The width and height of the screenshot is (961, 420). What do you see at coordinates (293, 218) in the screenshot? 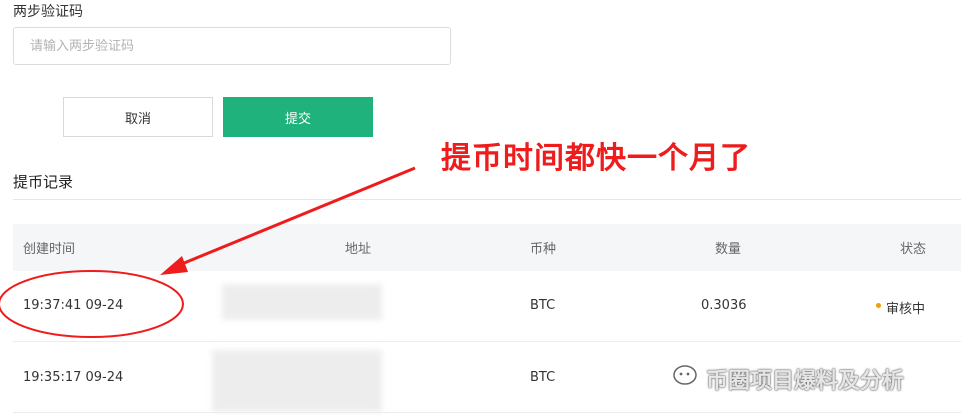
I see `annotation-arrow-line` at bounding box center [293, 218].